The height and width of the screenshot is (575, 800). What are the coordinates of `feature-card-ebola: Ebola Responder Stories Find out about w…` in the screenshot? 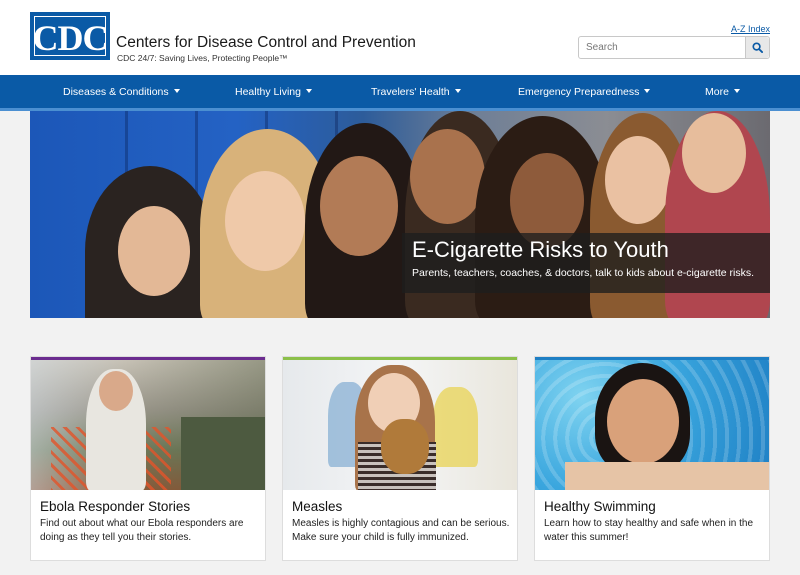 It's located at (148, 458).